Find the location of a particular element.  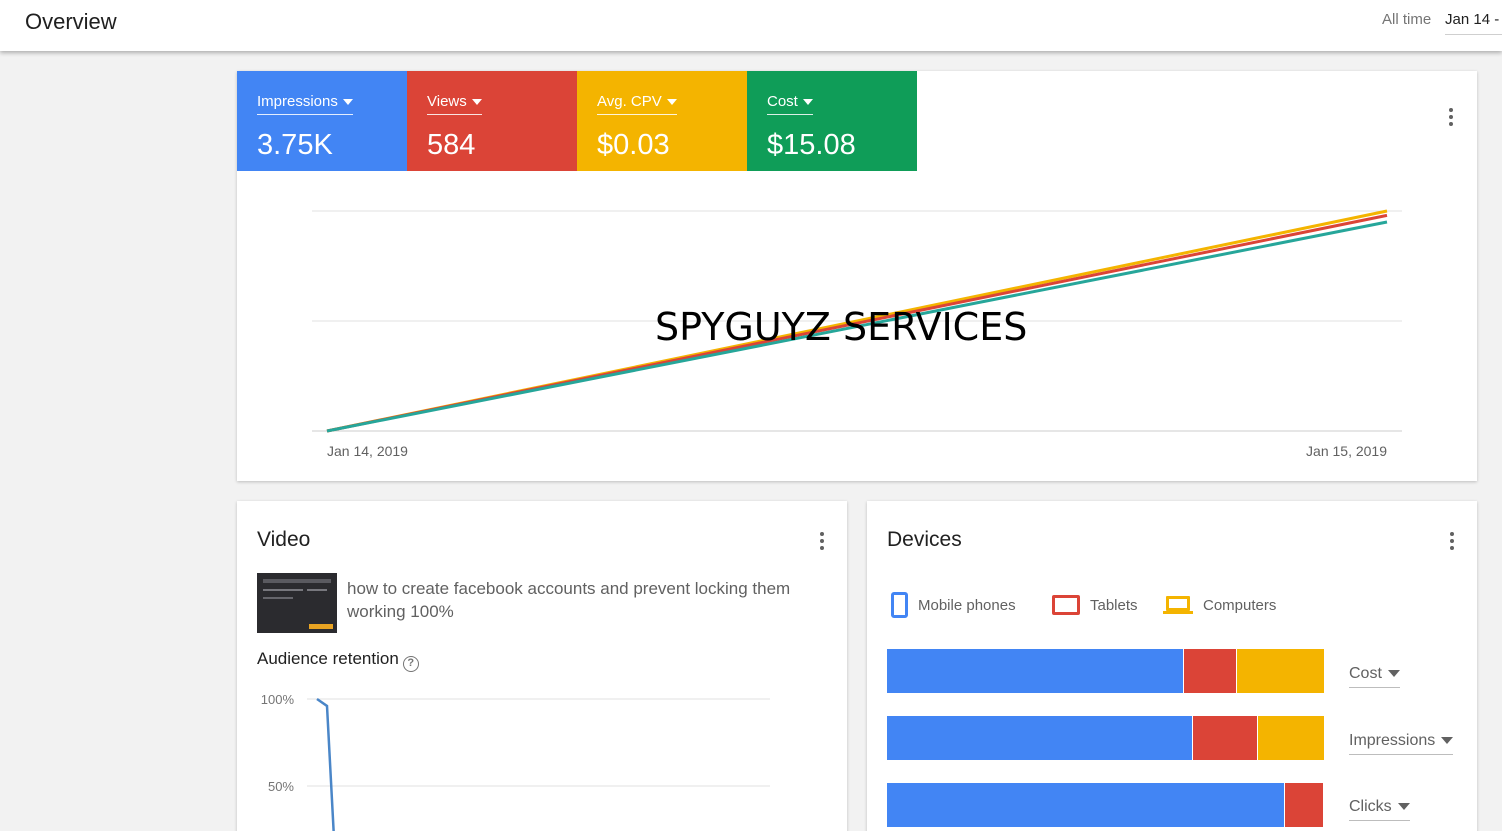

stacked-bar-cost is located at coordinates (1105, 671).